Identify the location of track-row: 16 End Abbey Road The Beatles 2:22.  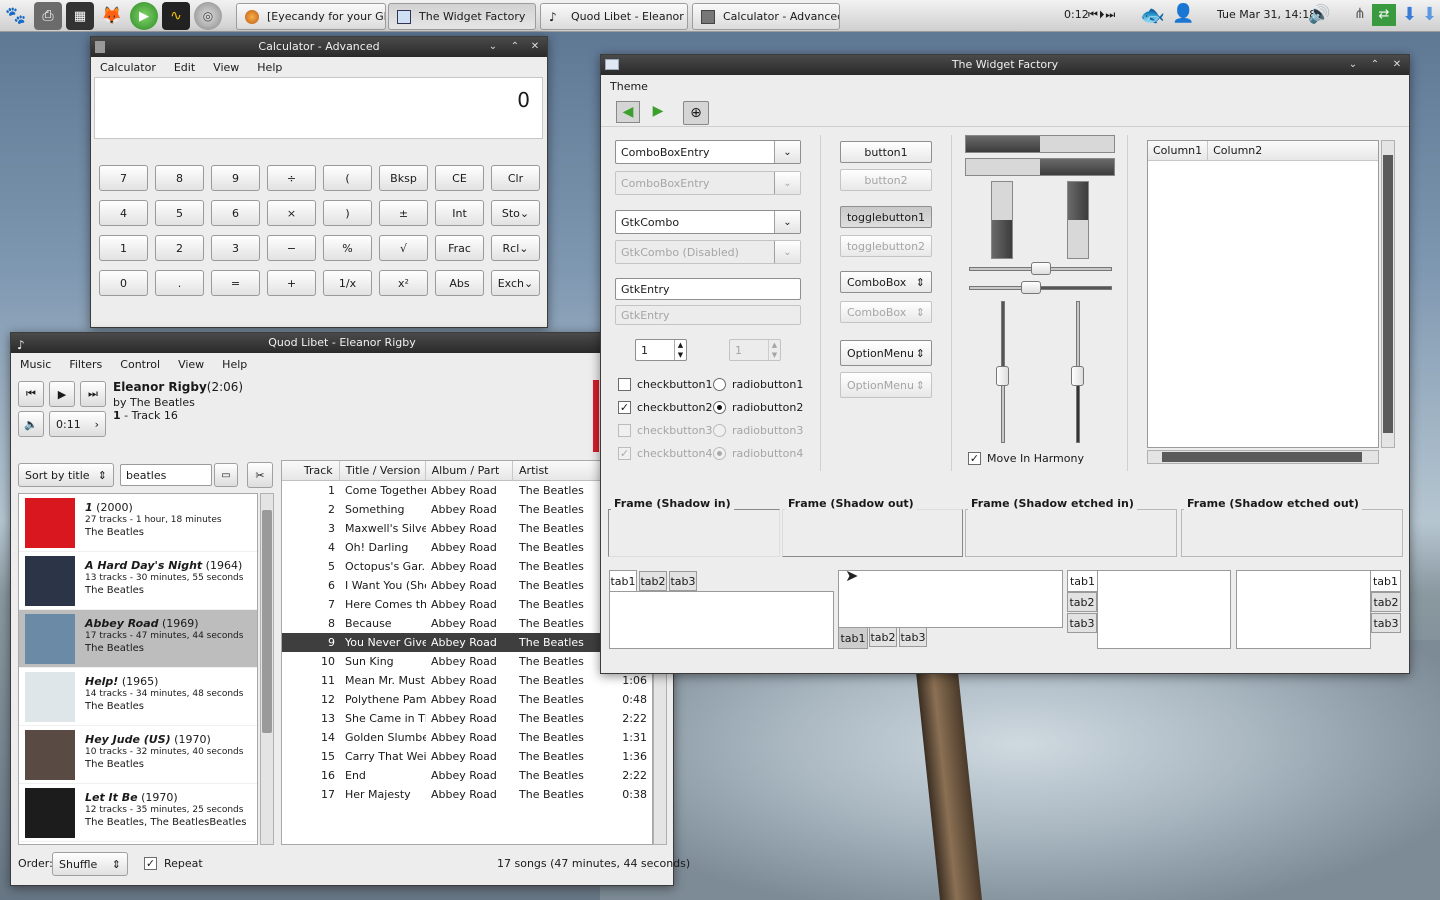
(467, 775).